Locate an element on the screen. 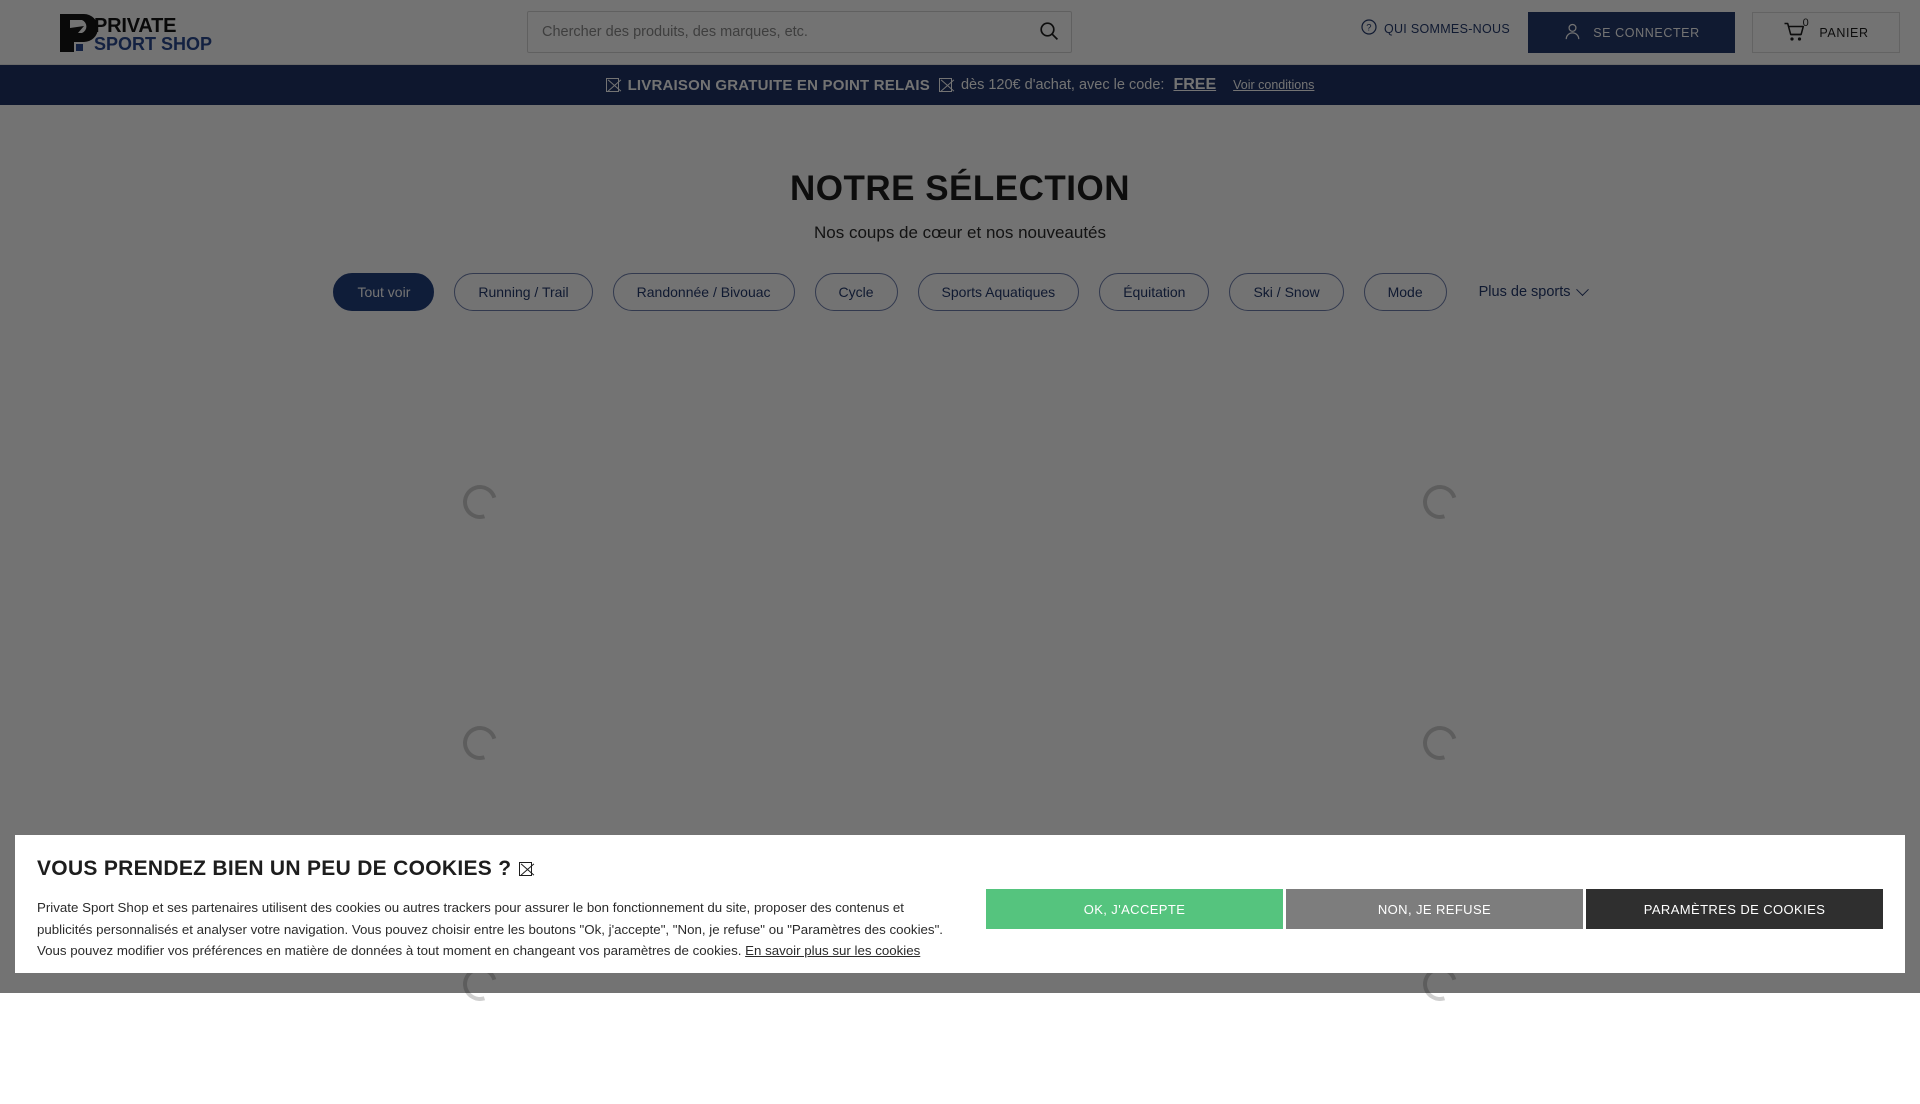  missing-glyph-icon-cookie is located at coordinates (525, 869).